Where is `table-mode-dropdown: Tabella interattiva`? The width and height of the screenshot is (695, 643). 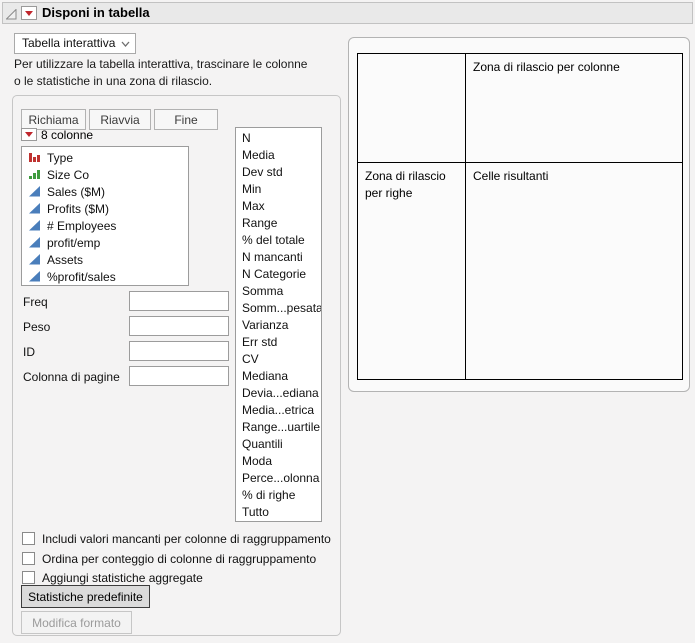 table-mode-dropdown: Tabella interattiva is located at coordinates (75, 43).